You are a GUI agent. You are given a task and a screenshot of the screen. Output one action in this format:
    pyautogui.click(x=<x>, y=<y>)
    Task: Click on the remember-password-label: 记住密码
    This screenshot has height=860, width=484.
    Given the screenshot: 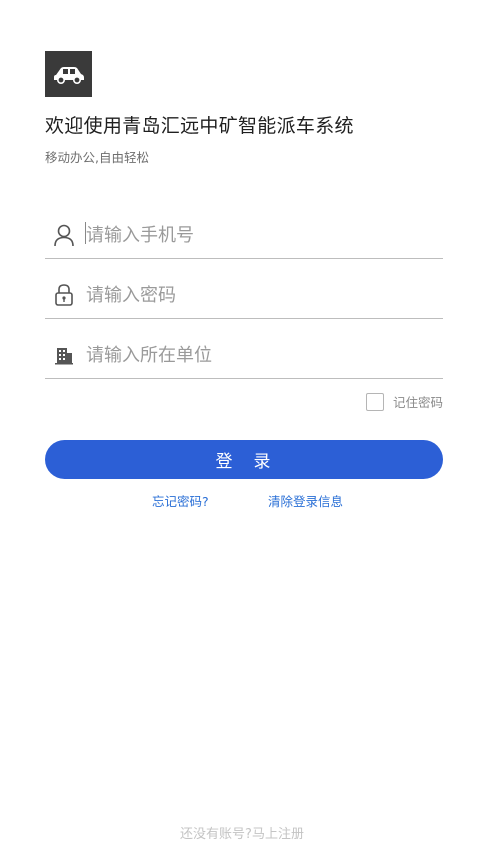 What is the action you would take?
    pyautogui.click(x=417, y=402)
    